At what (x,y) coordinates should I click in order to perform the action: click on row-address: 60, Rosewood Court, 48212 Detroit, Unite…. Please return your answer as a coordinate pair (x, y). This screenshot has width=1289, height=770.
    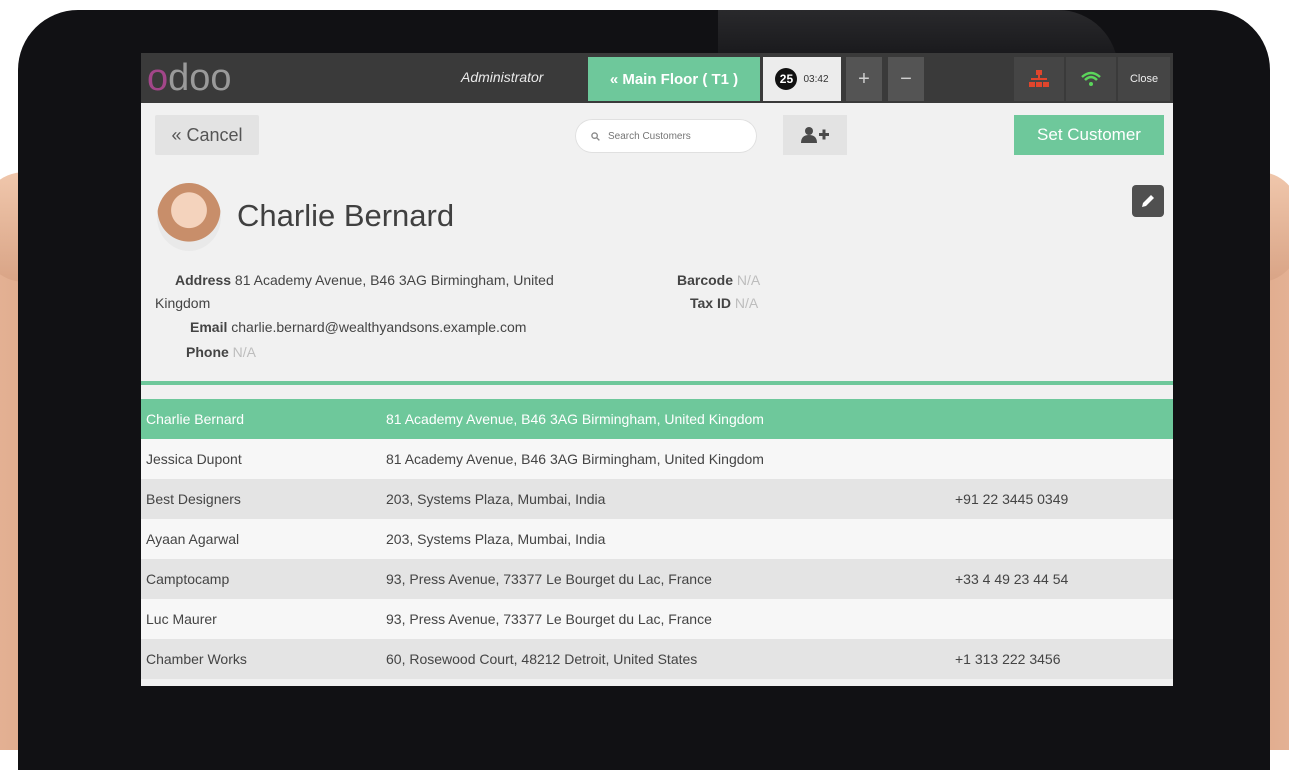
    Looking at the image, I should click on (542, 659).